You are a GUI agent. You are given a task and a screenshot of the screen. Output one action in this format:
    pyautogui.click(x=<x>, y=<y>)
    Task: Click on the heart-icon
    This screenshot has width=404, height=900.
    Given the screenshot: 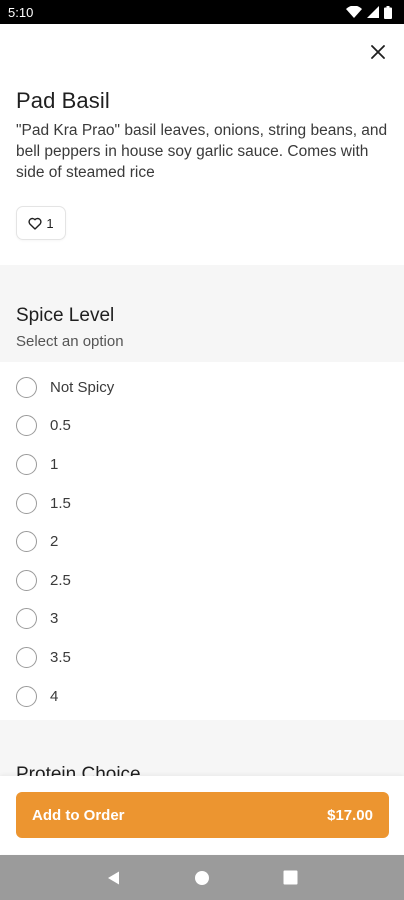 What is the action you would take?
    pyautogui.click(x=35, y=223)
    